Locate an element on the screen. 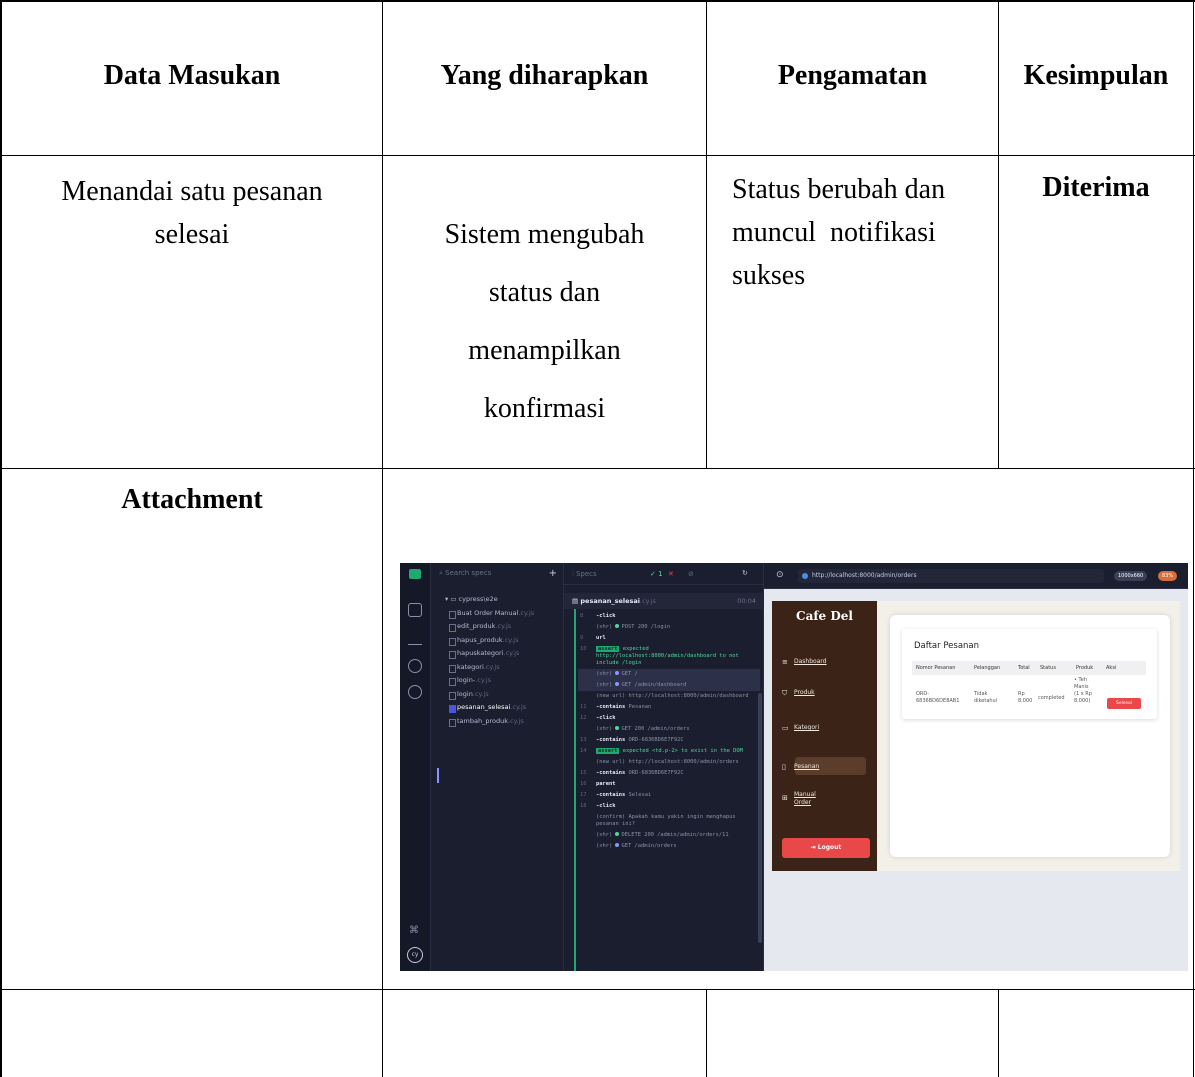 This screenshot has width=1195, height=1077. spec-folder: ▾ ▭ cypress\e2e is located at coordinates (497, 600).